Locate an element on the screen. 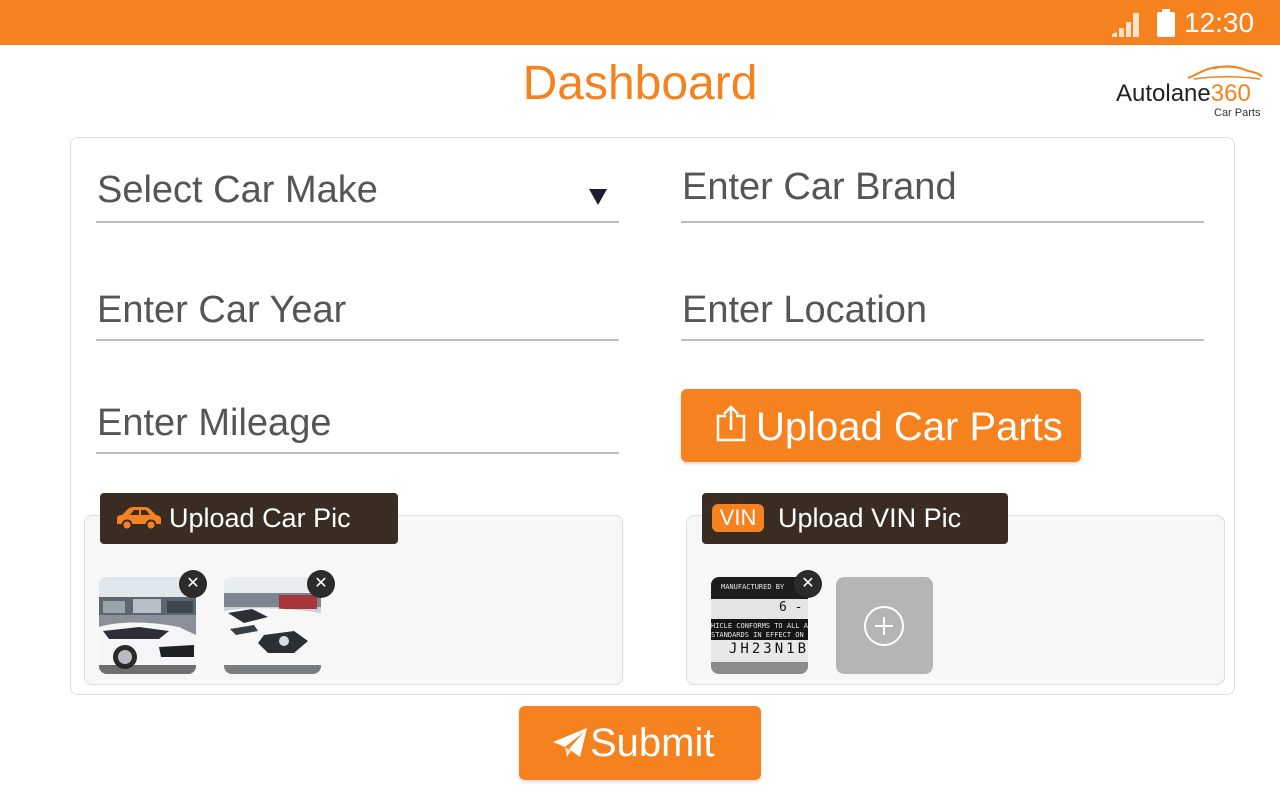  upload-vin-pic-tab: VIN Upload VIN Pic is located at coordinates (855, 518).